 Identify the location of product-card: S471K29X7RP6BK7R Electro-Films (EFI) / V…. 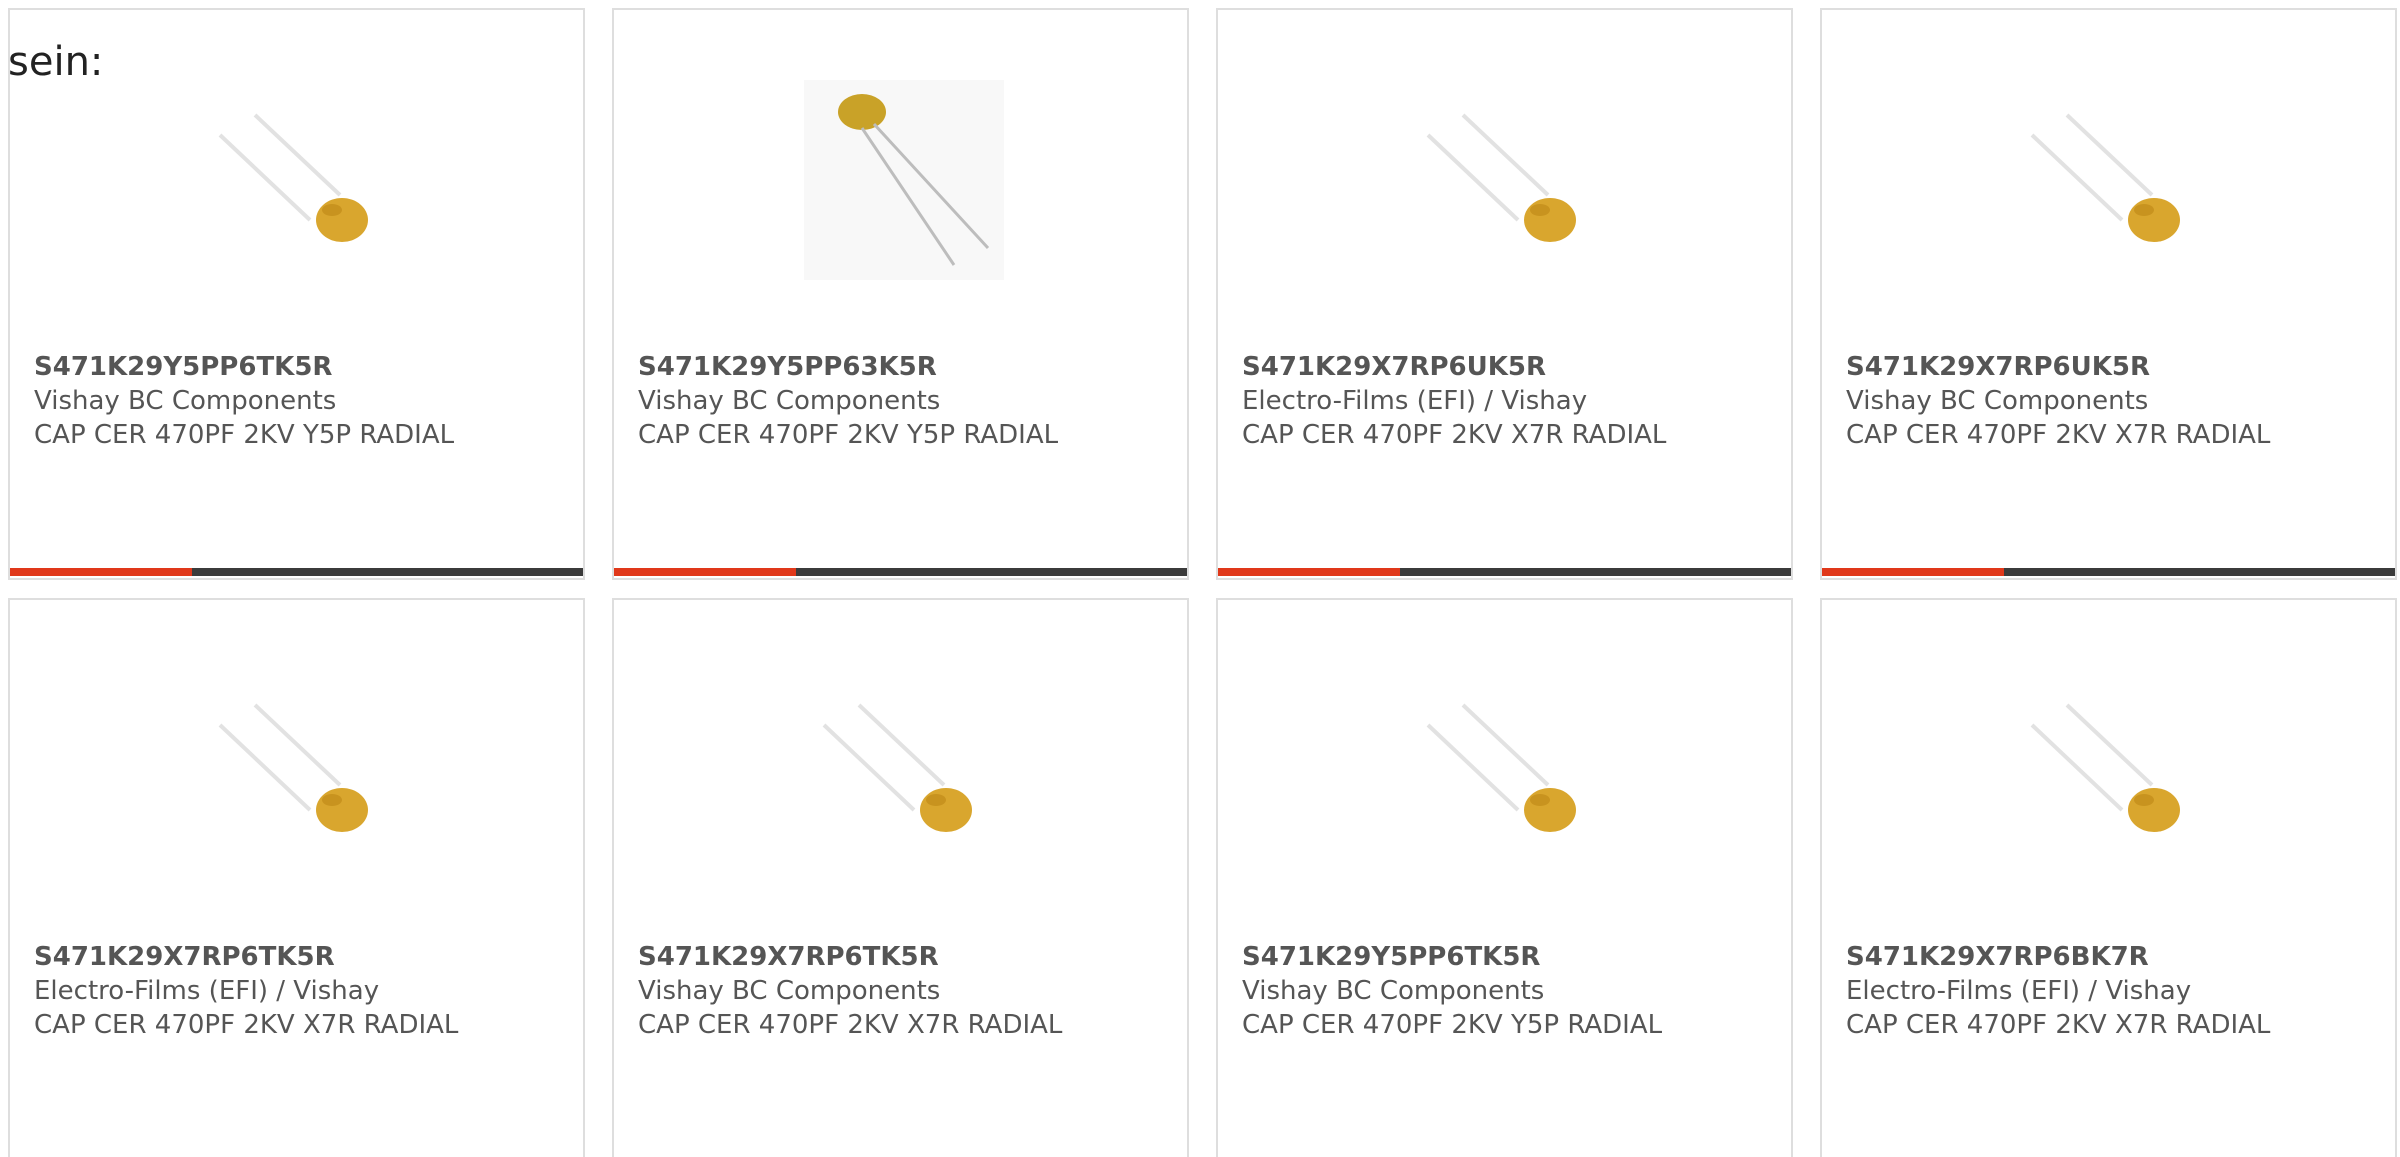
(2108, 877).